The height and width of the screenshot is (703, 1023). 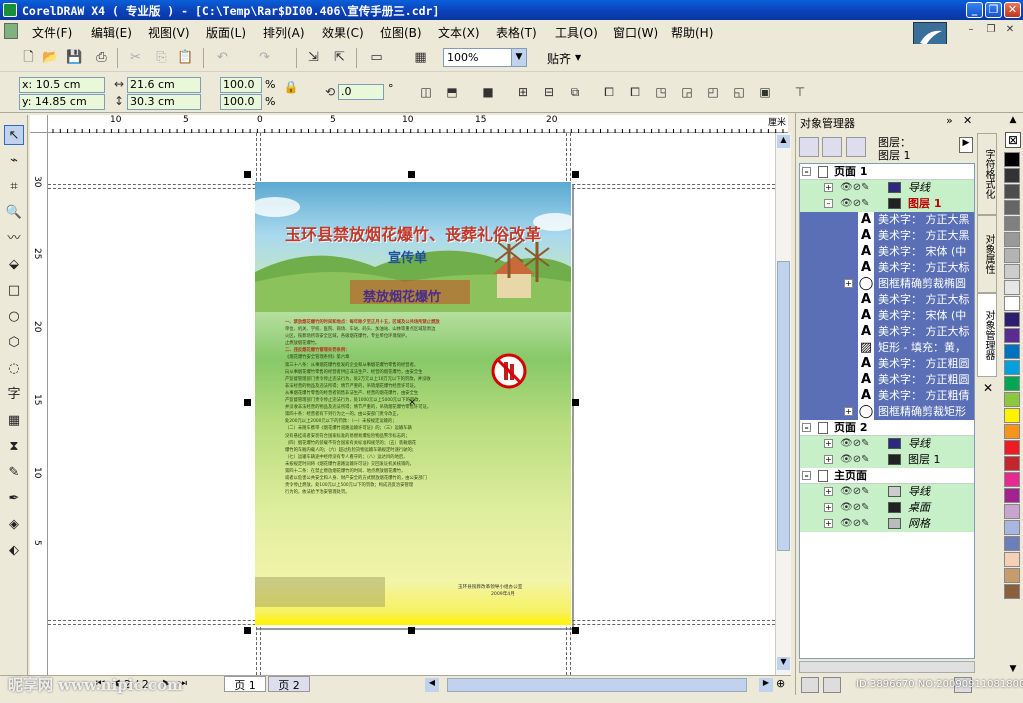 I want to click on menu-arrange: 排列(A), so click(x=284, y=32).